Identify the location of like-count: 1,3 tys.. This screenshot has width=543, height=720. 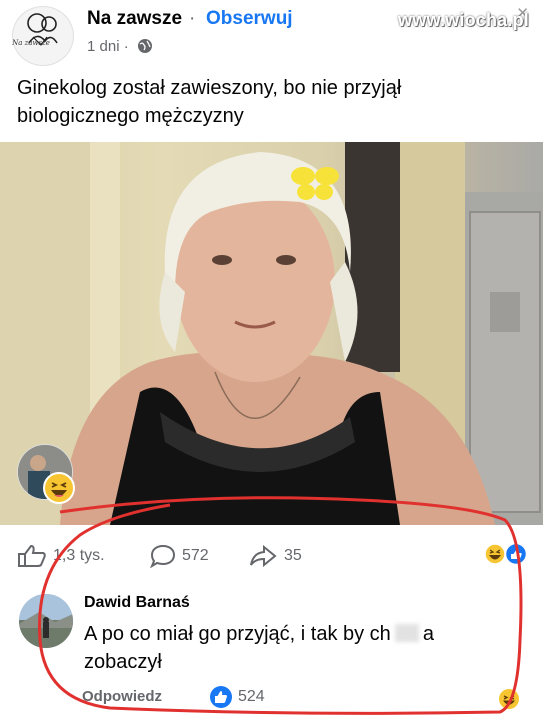
(79, 555).